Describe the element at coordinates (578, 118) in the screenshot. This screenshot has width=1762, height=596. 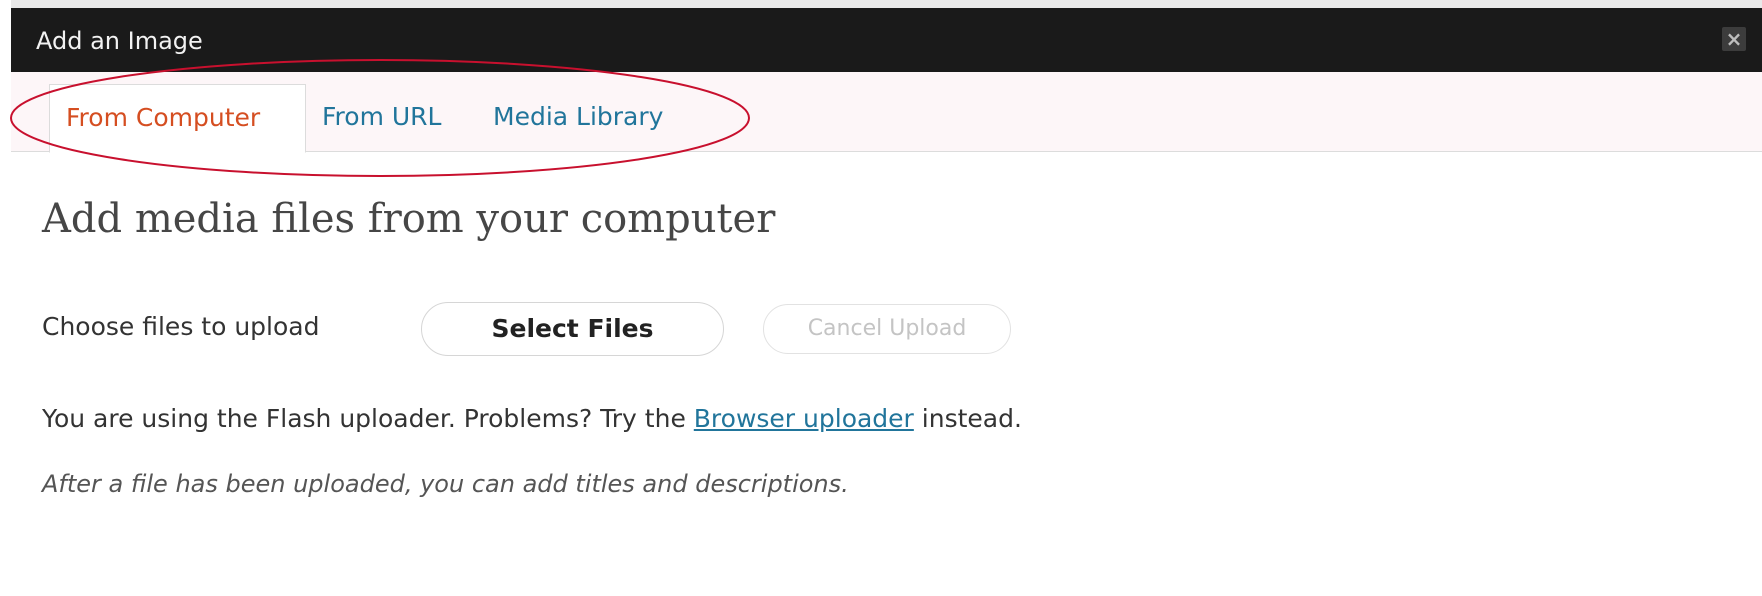
I see `tab-media-library: Media Library` at that location.